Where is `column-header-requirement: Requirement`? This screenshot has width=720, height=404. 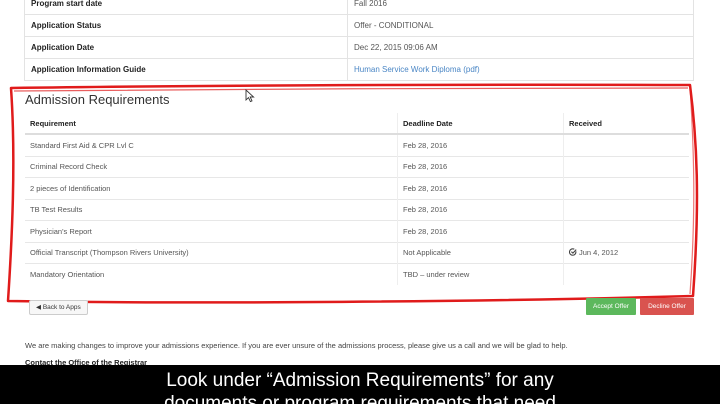 column-header-requirement: Requirement is located at coordinates (211, 124).